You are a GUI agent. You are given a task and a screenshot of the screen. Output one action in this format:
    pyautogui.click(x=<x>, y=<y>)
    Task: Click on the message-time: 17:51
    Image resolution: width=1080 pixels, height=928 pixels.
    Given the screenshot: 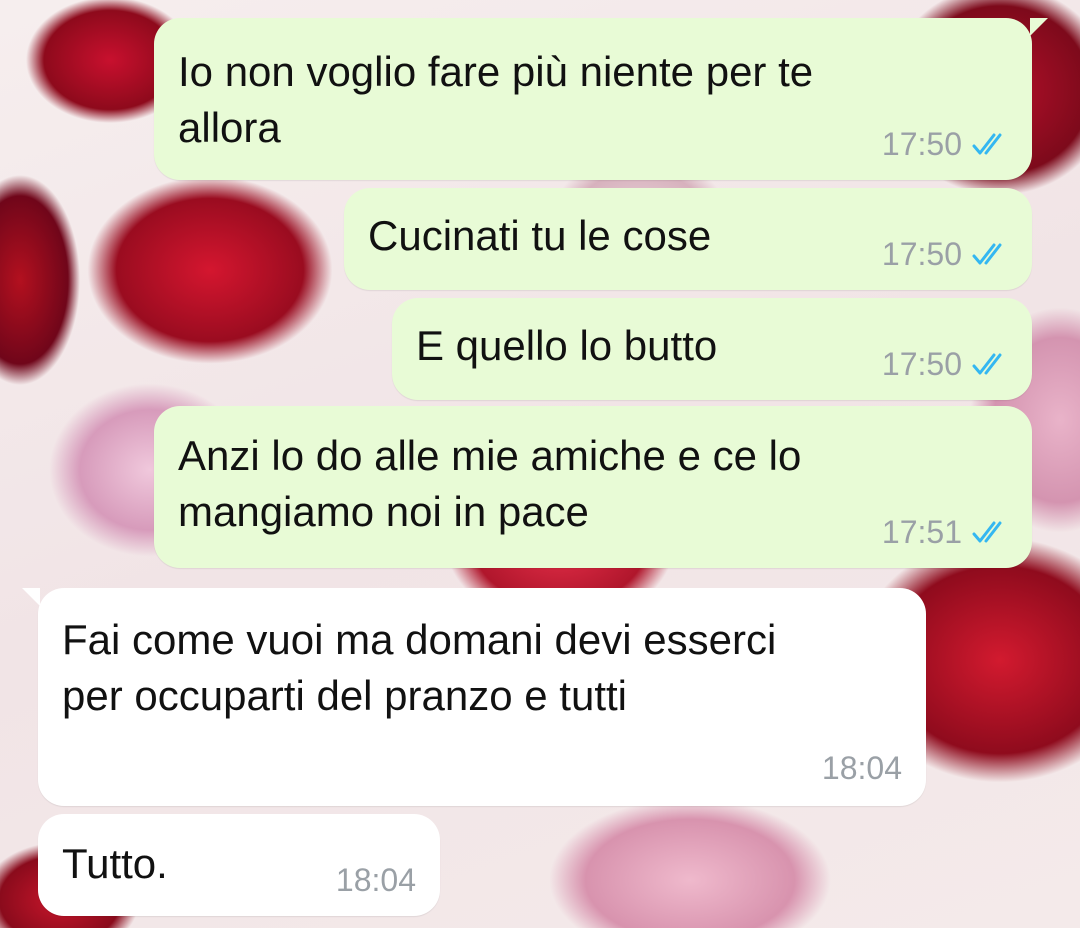 What is the action you would take?
    pyautogui.click(x=921, y=532)
    